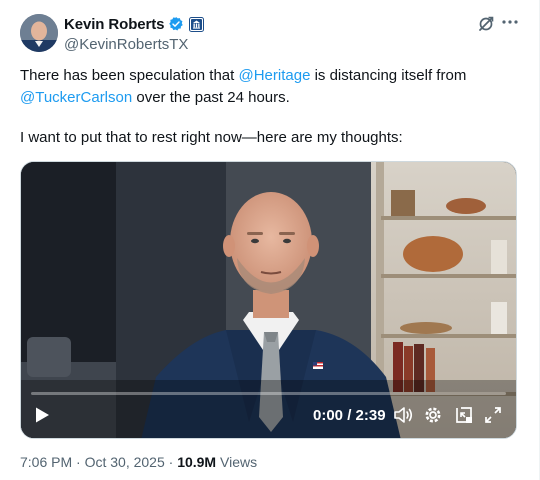 The image size is (540, 480). I want to click on verified-badge-icon, so click(176, 24).